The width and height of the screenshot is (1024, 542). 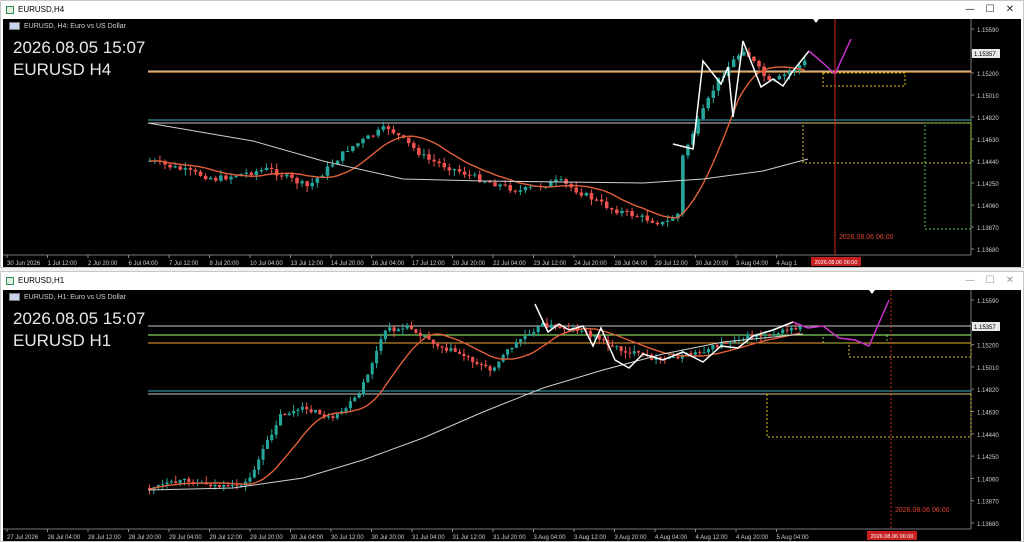 What do you see at coordinates (79, 330) in the screenshot?
I see `overlay-text-h1: 2026.08.05 15:07 EURUSD H1` at bounding box center [79, 330].